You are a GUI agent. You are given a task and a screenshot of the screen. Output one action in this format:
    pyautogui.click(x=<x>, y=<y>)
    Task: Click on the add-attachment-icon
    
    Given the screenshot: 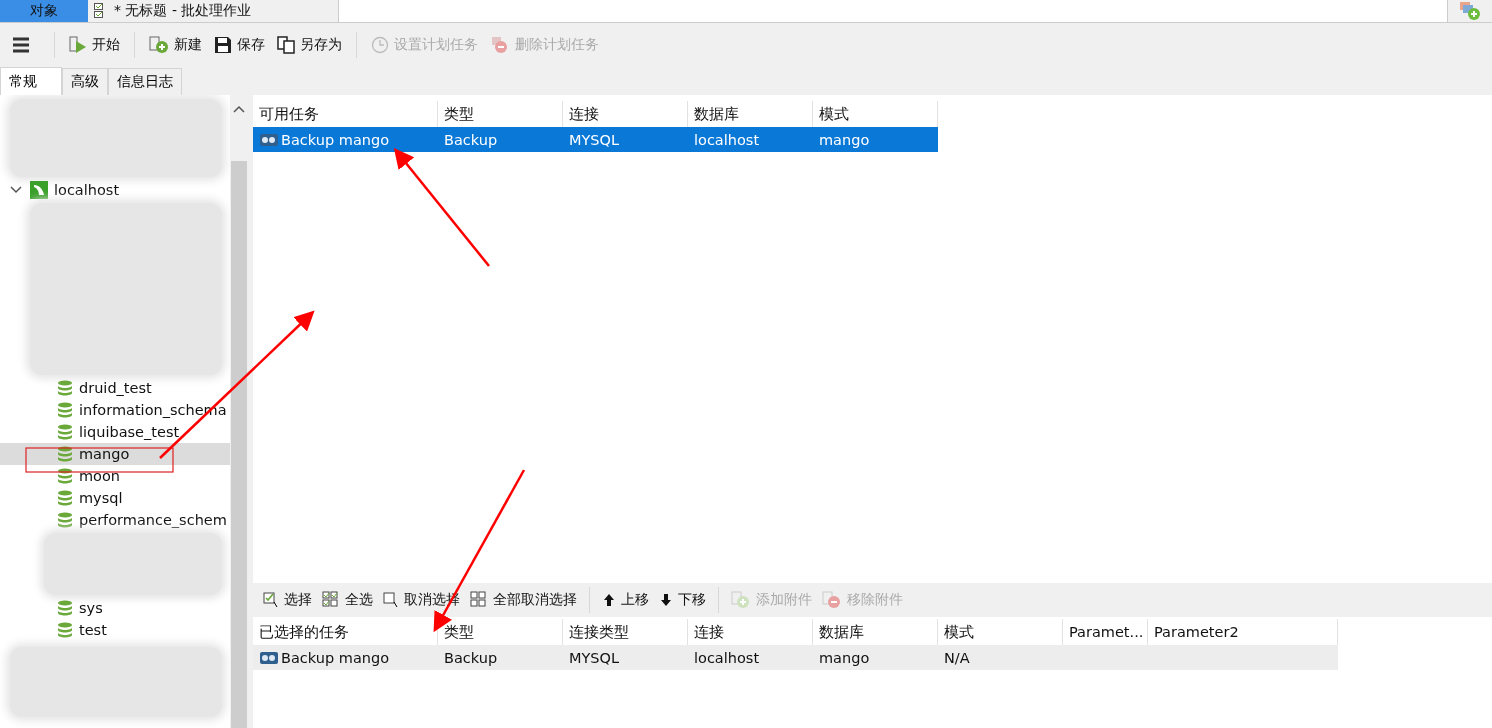 What is the action you would take?
    pyautogui.click(x=741, y=600)
    